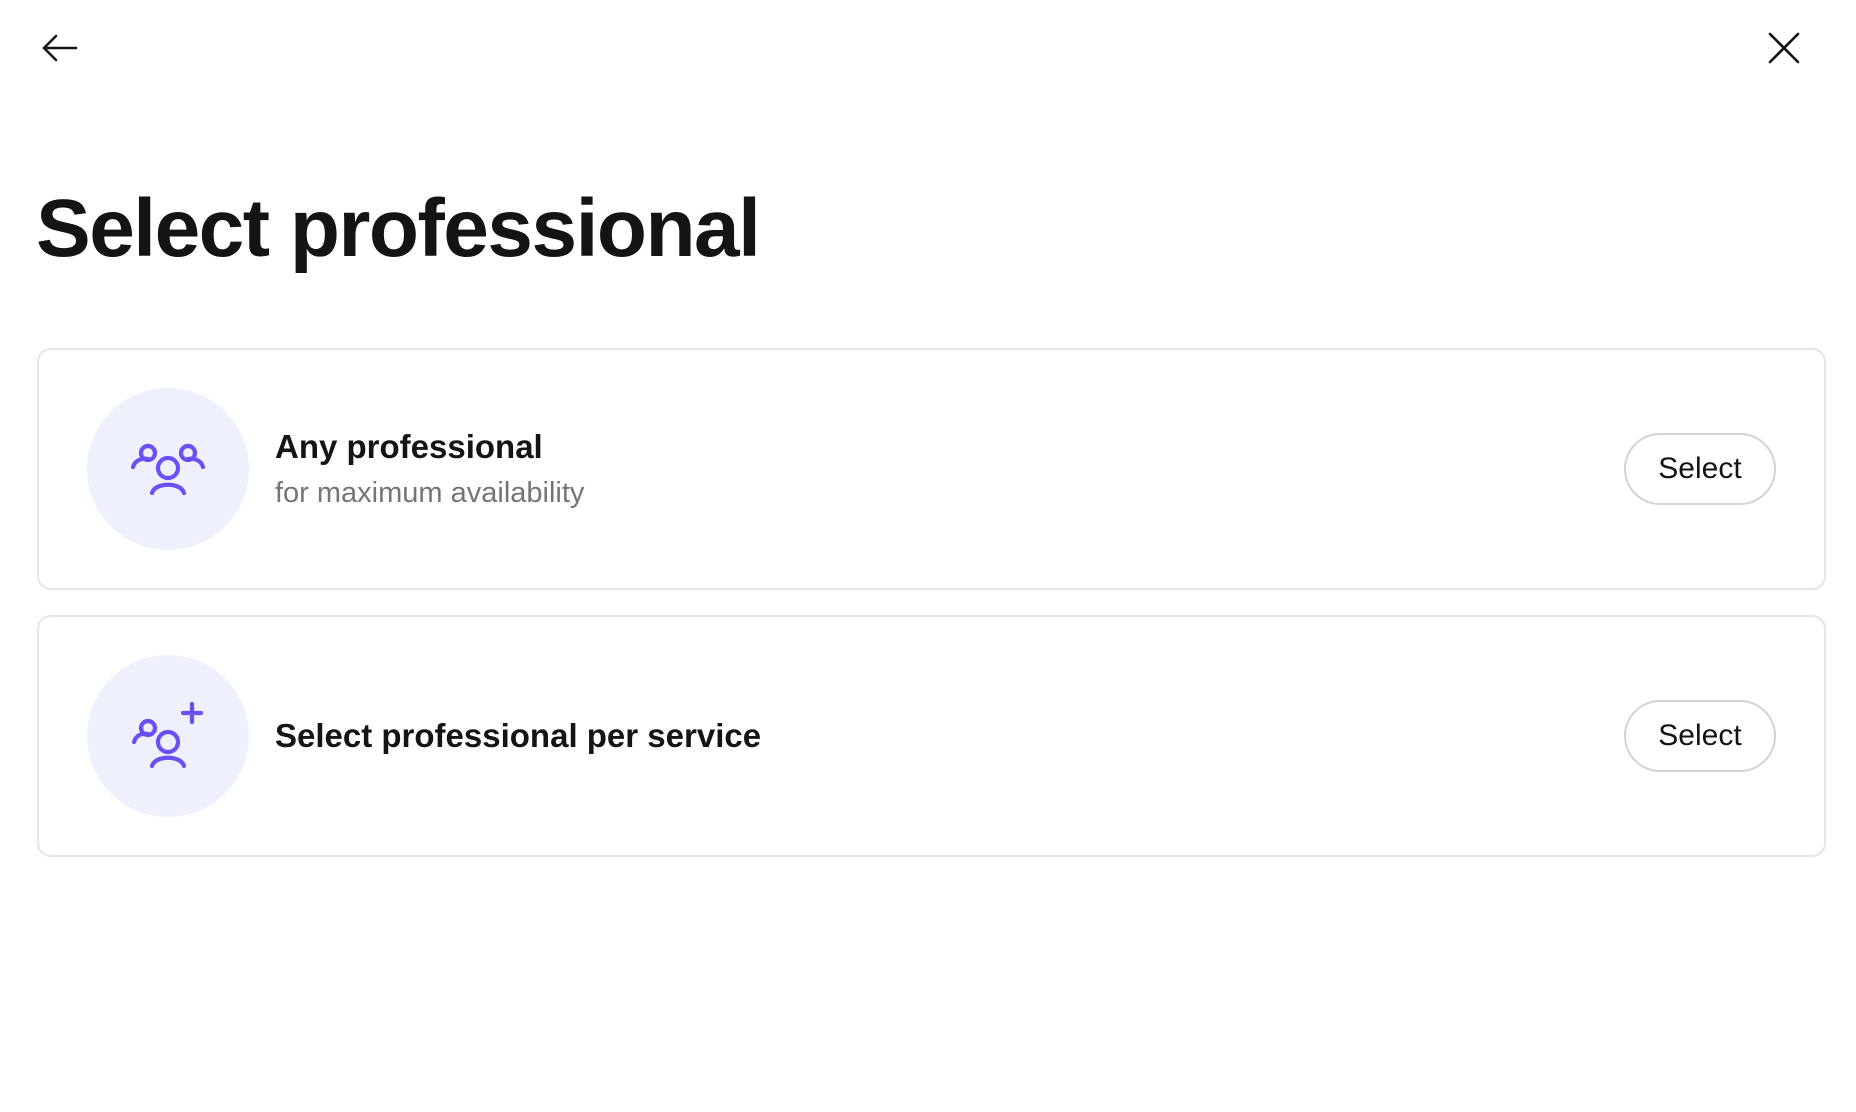 Image resolution: width=1856 pixels, height=1112 pixels. Describe the element at coordinates (430, 492) in the screenshot. I see `option-subtitle: for maximum availability` at that location.